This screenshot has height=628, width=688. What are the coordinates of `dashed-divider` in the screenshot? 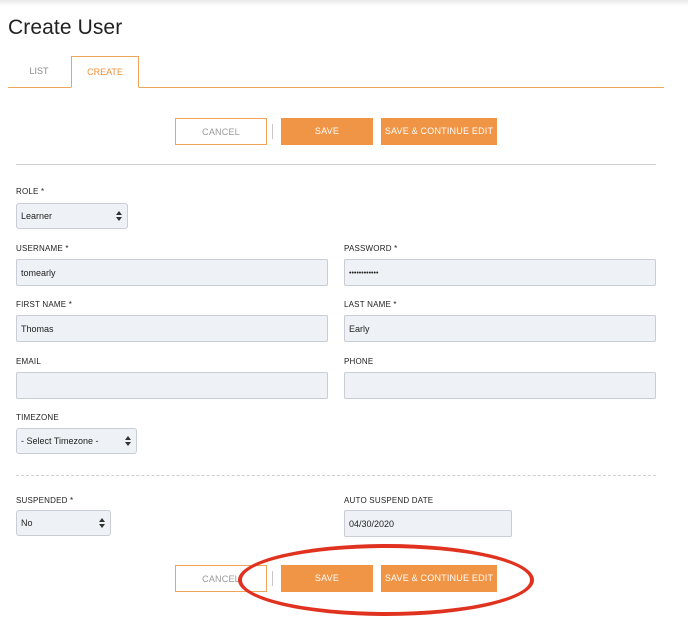 It's located at (336, 475).